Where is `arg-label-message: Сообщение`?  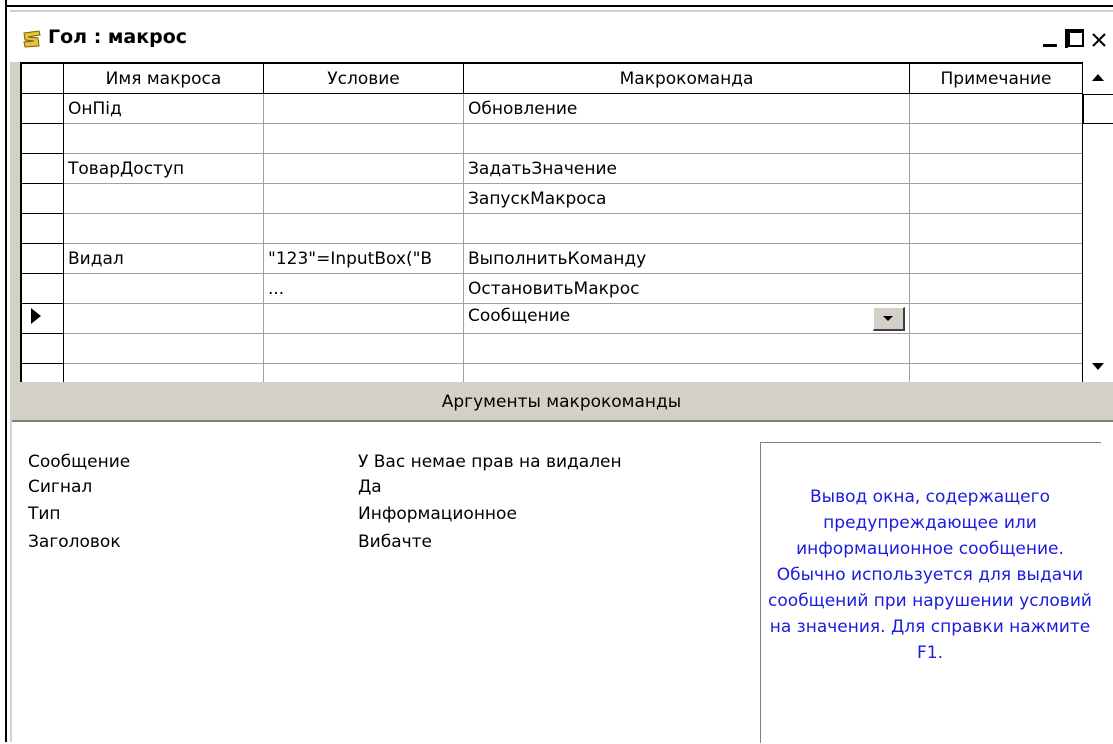
arg-label-message: Сообщение is located at coordinates (79, 462).